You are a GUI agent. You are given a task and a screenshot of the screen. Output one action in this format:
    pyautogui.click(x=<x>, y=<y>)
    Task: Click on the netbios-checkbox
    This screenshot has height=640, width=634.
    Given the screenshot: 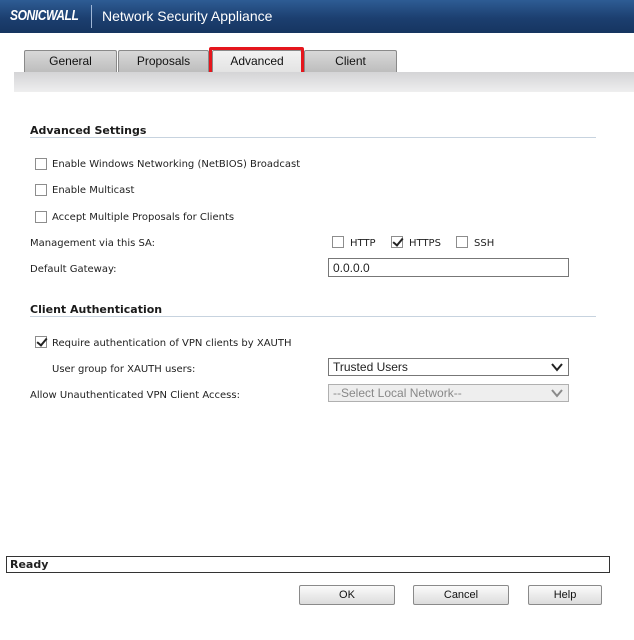 What is the action you would take?
    pyautogui.click(x=41, y=164)
    